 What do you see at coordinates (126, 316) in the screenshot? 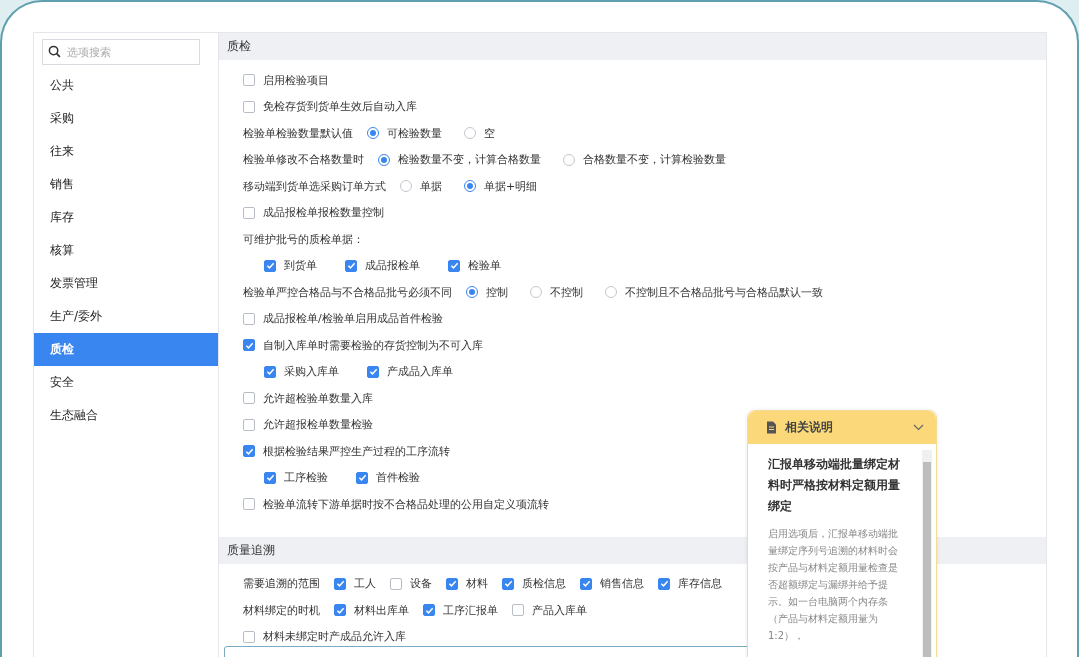
I see `sidebar-item: 生产/委外` at bounding box center [126, 316].